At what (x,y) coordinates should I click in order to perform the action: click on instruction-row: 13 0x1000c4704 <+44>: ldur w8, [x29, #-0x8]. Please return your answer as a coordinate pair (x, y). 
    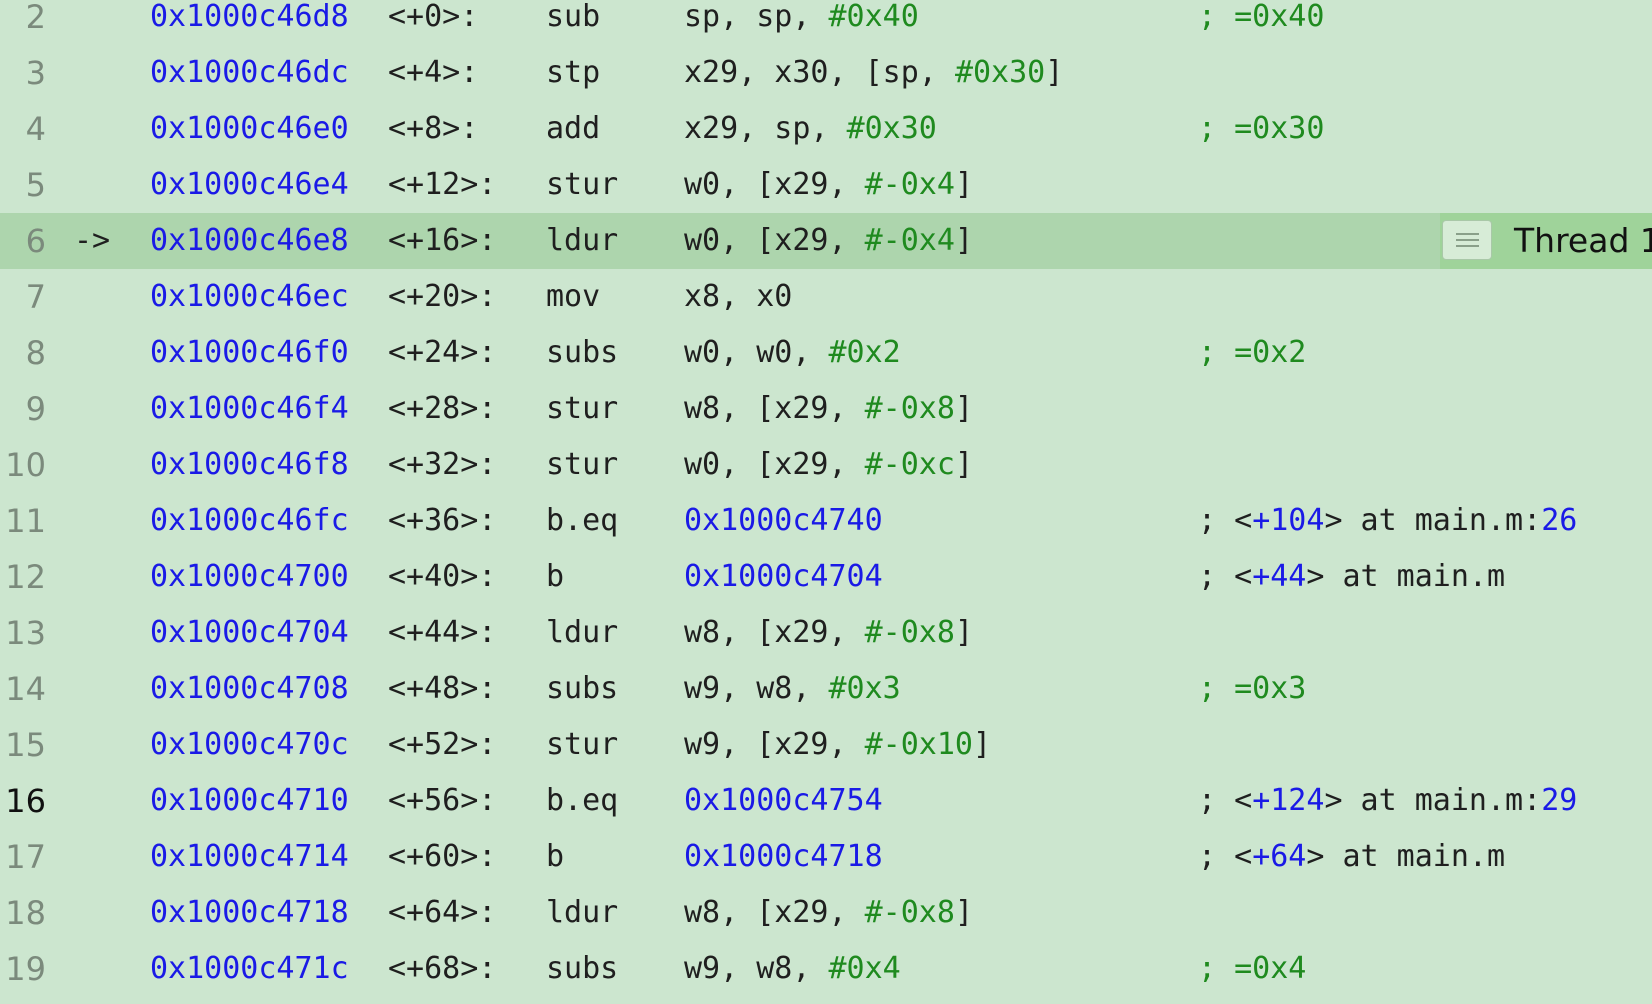
    Looking at the image, I should click on (826, 633).